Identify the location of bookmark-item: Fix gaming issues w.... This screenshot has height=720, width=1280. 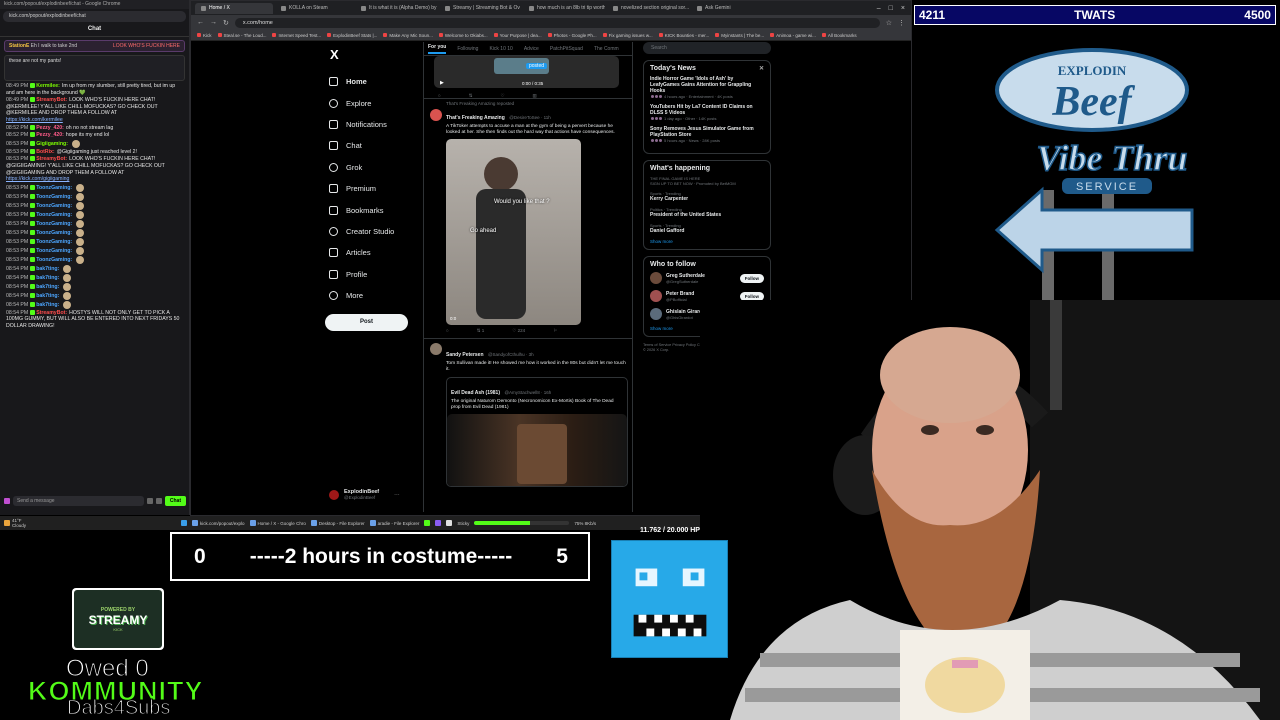
(627, 35).